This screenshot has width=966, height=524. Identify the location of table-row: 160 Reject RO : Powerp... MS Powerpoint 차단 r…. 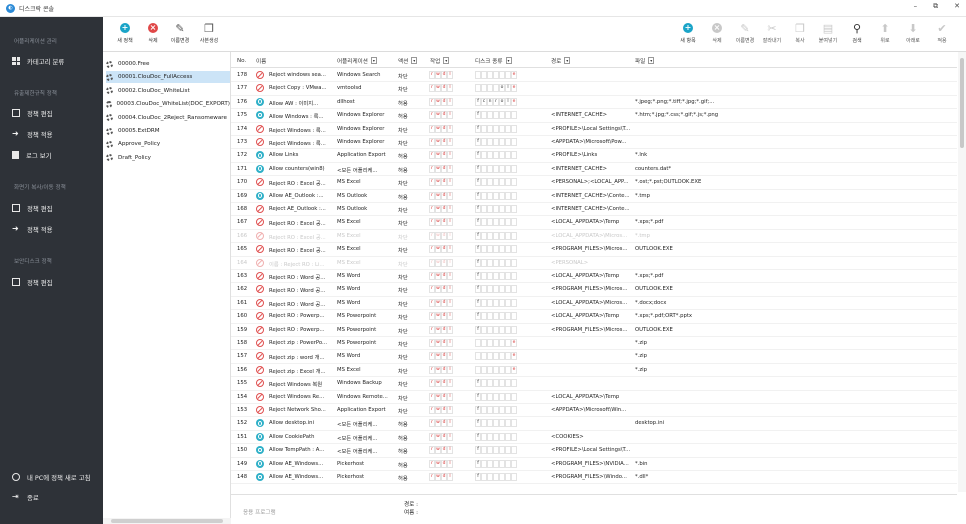
(594, 317).